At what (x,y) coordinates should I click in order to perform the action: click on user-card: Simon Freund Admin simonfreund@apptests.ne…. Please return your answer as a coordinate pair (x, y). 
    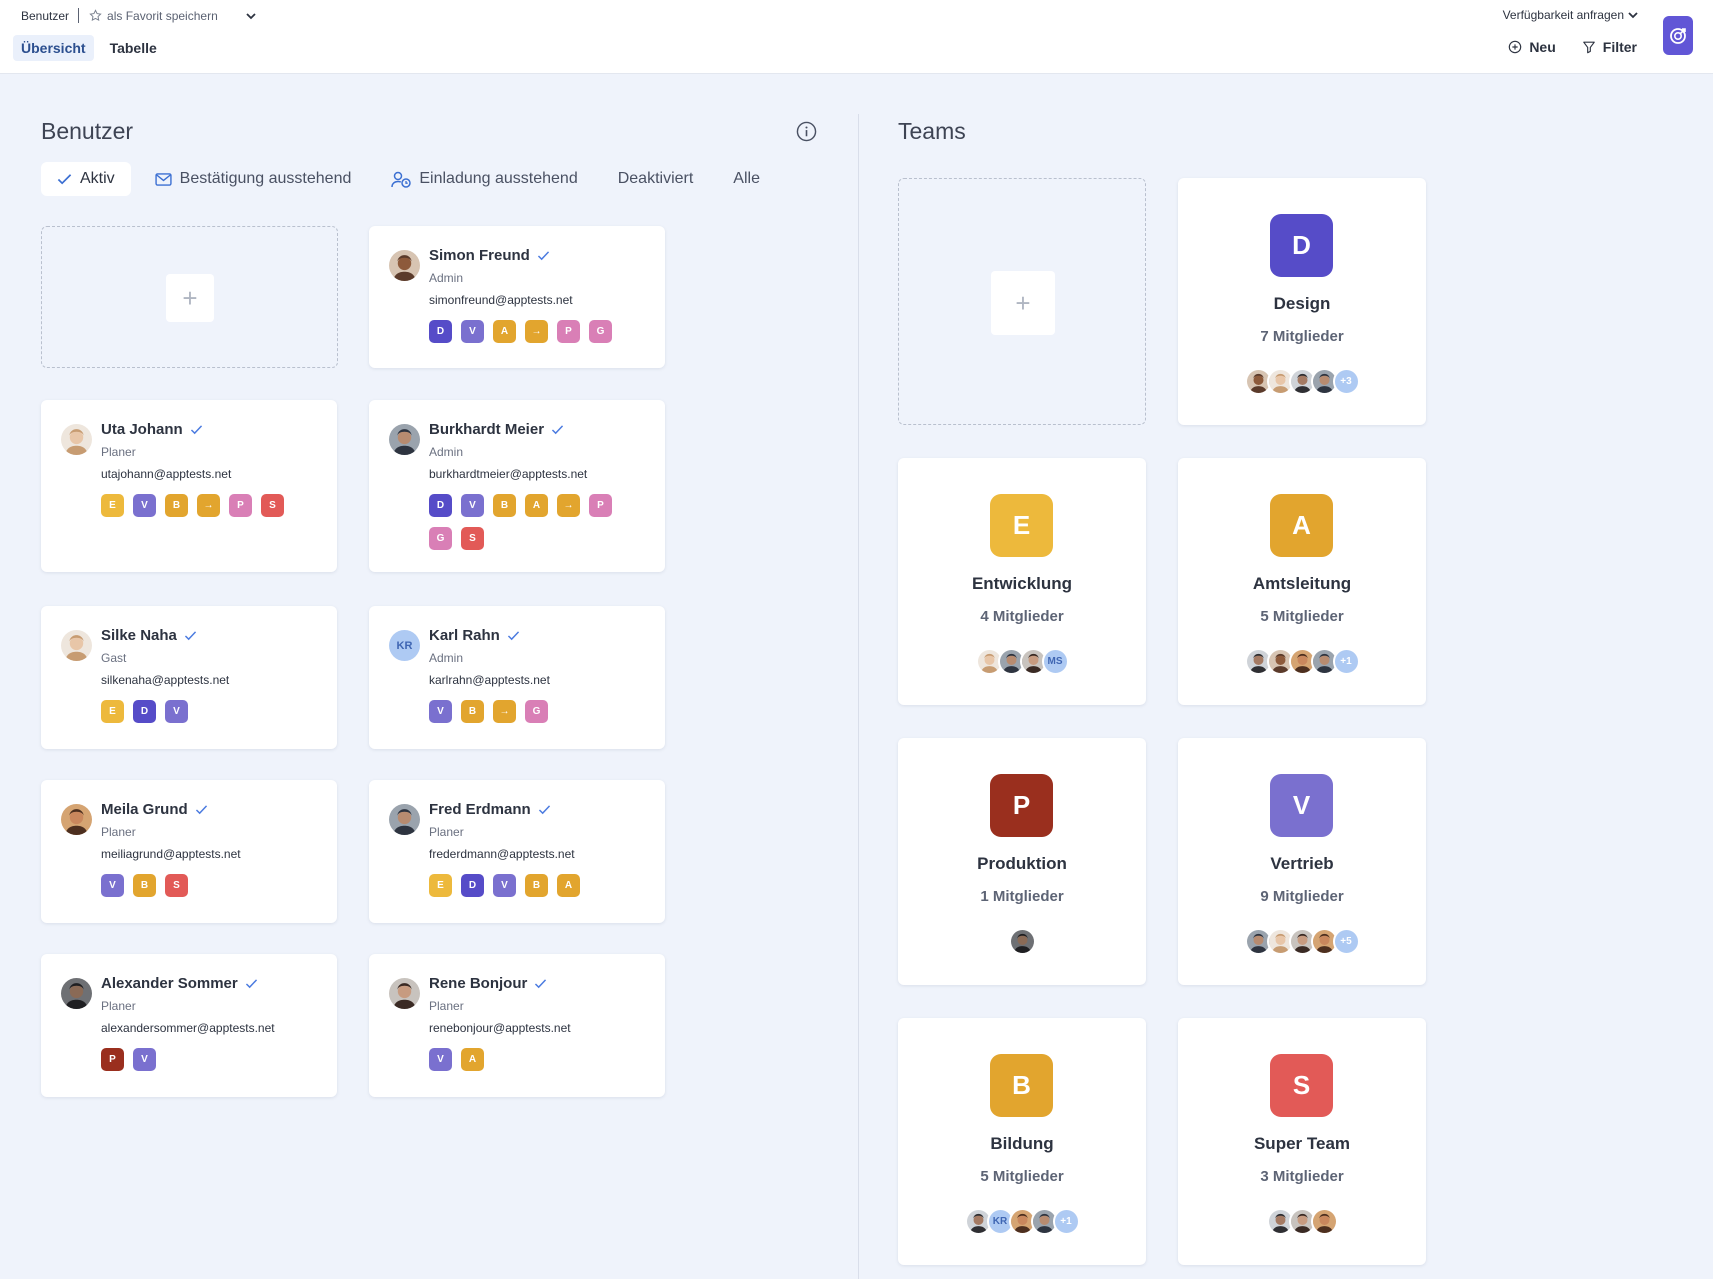
    Looking at the image, I should click on (517, 297).